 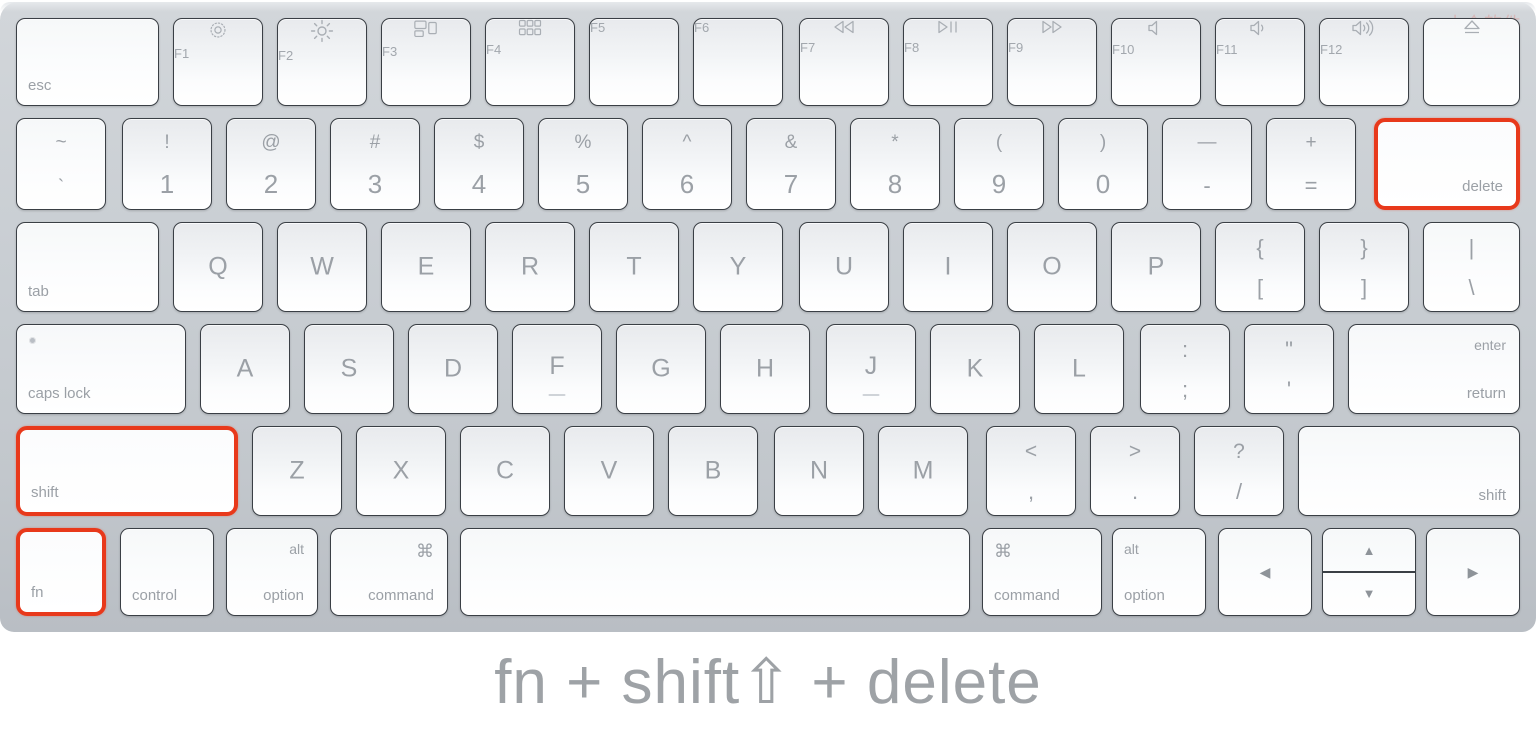 I want to click on key-bracket-right: } ], so click(x=1364, y=267).